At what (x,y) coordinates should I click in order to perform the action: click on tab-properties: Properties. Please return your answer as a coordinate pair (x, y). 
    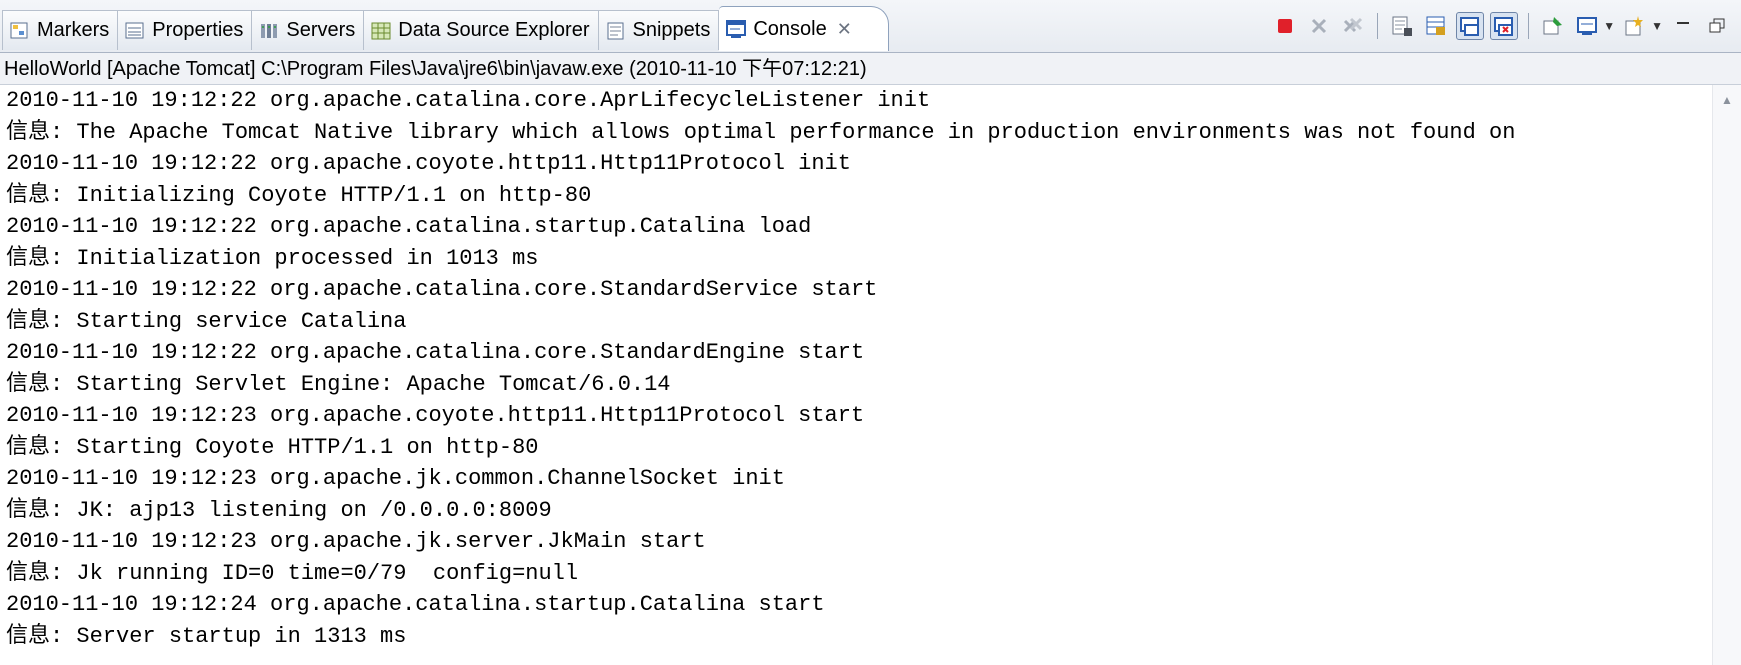
    Looking at the image, I should click on (185, 30).